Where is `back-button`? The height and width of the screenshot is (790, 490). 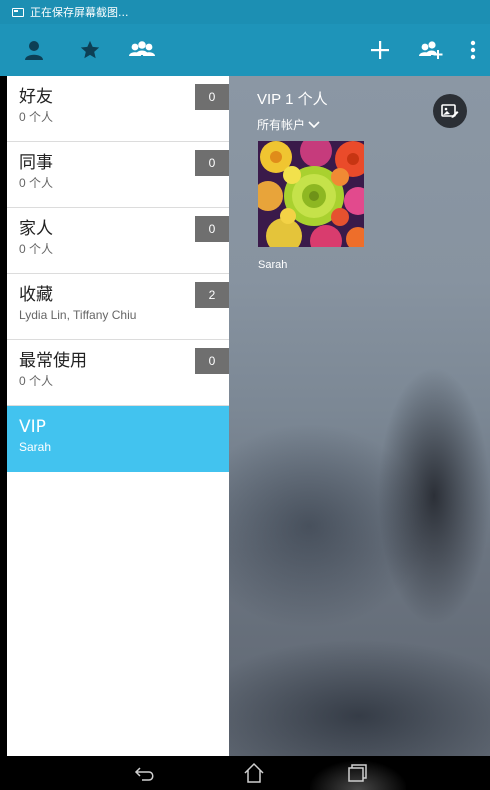
back-button is located at coordinates (145, 773).